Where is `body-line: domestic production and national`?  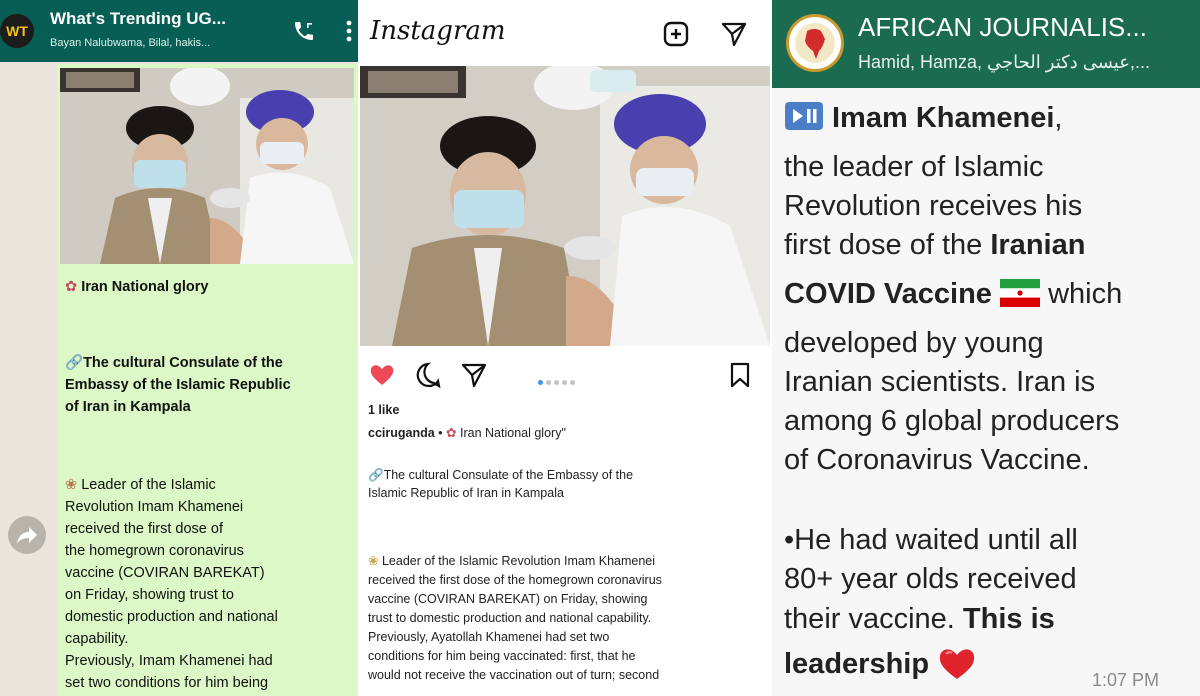
body-line: domestic production and national is located at coordinates (171, 617).